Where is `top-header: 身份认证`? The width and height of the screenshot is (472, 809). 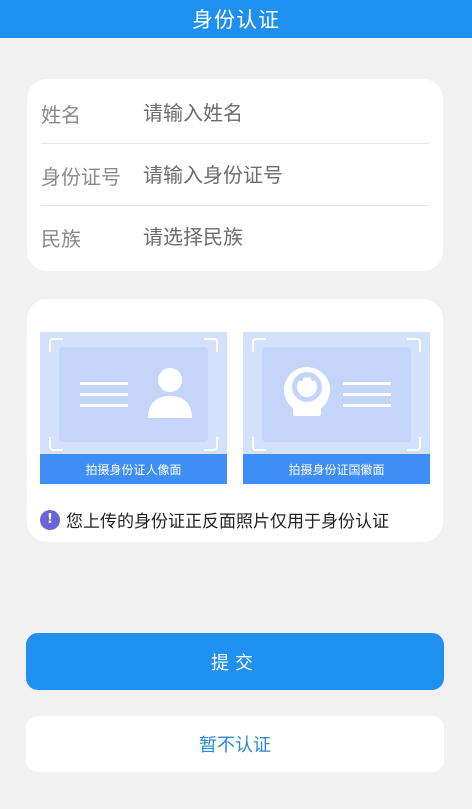 top-header: 身份认证 is located at coordinates (236, 19).